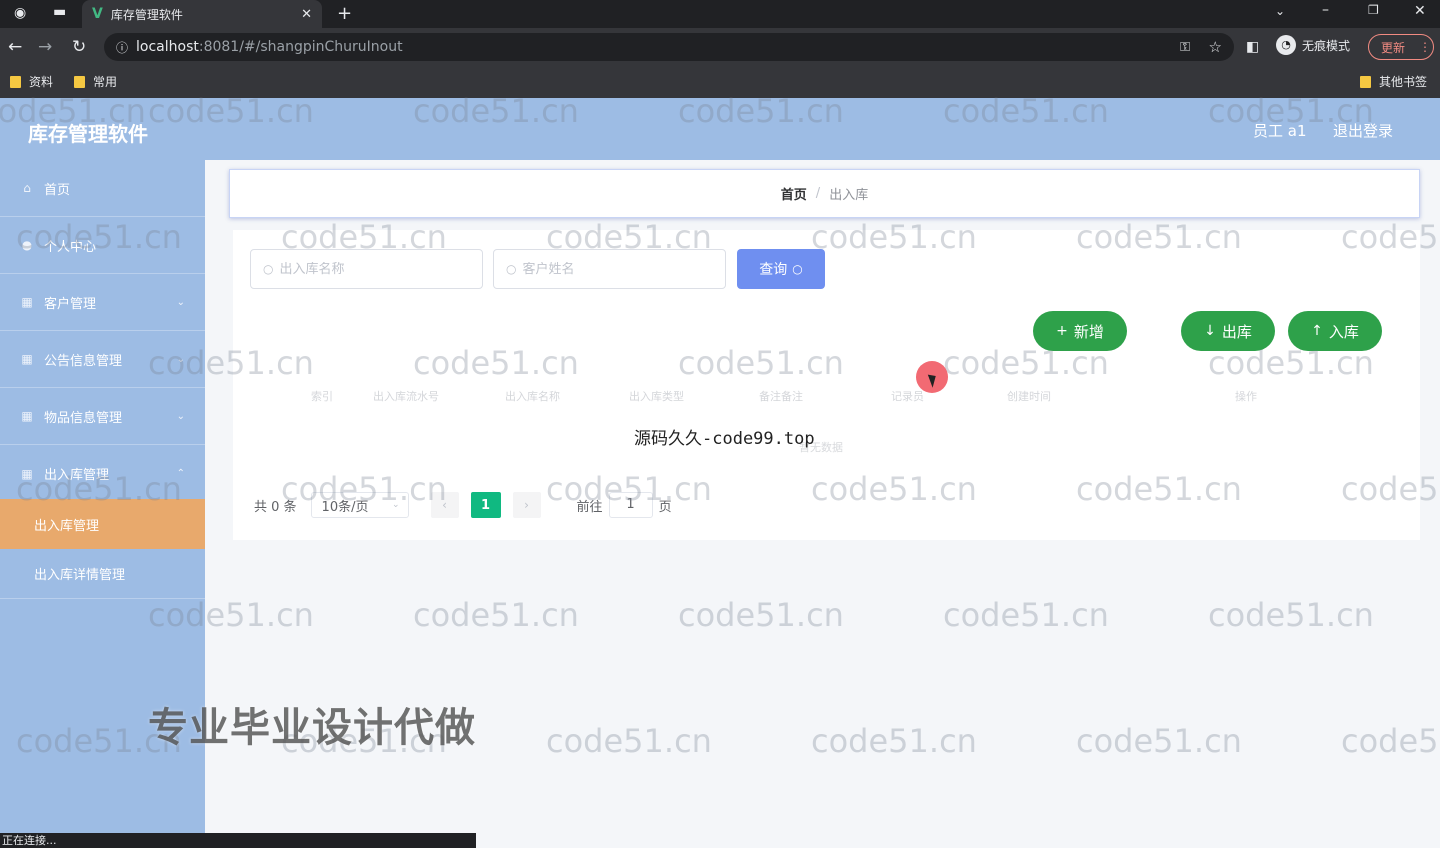  I want to click on goto-page-input: 1, so click(630, 505).